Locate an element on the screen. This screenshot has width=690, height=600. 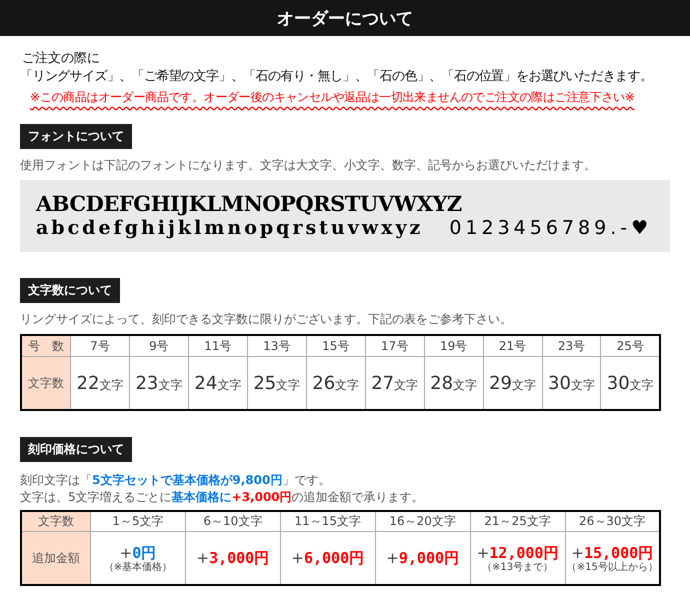
table-cell: 23号 is located at coordinates (571, 345).